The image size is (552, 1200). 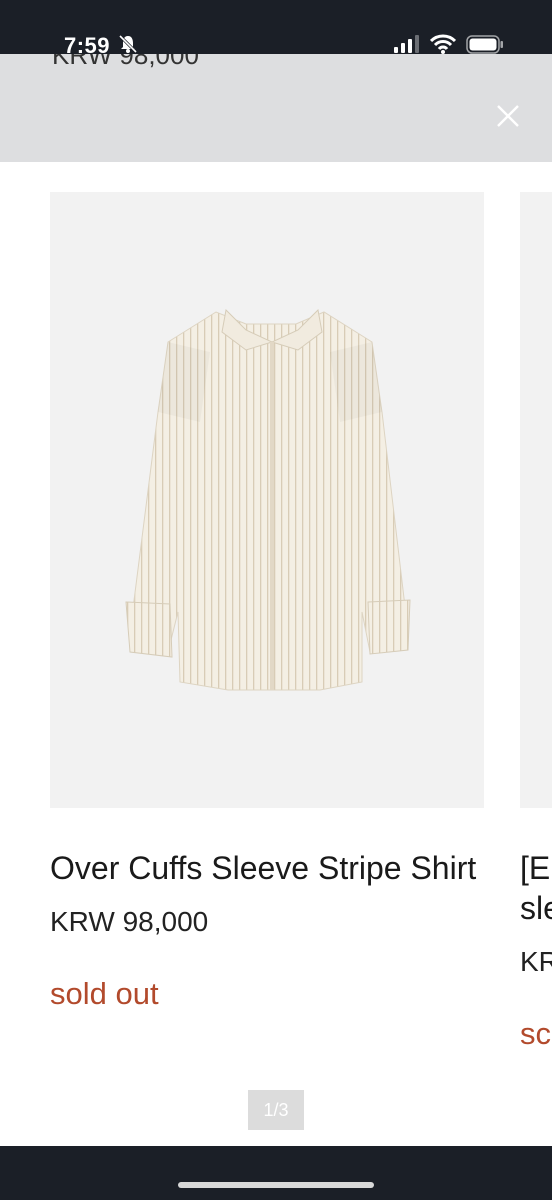 I want to click on pagination-indicator: 1/3, so click(x=276, y=1110).